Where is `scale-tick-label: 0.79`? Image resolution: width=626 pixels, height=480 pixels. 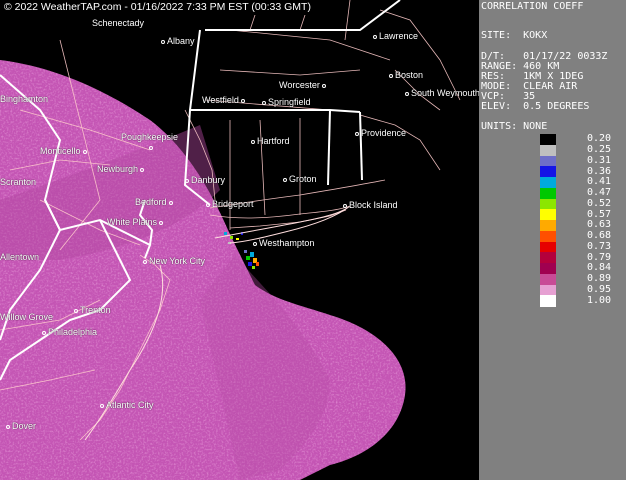
scale-tick-label: 0.79 is located at coordinates (599, 257).